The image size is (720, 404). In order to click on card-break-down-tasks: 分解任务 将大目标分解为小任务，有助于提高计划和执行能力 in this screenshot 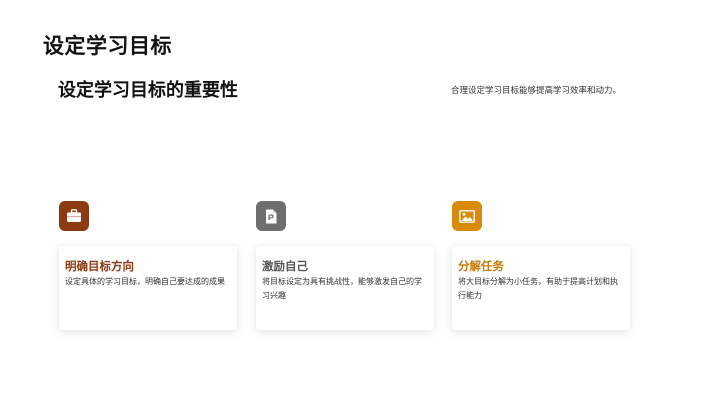, I will do `click(541, 288)`.